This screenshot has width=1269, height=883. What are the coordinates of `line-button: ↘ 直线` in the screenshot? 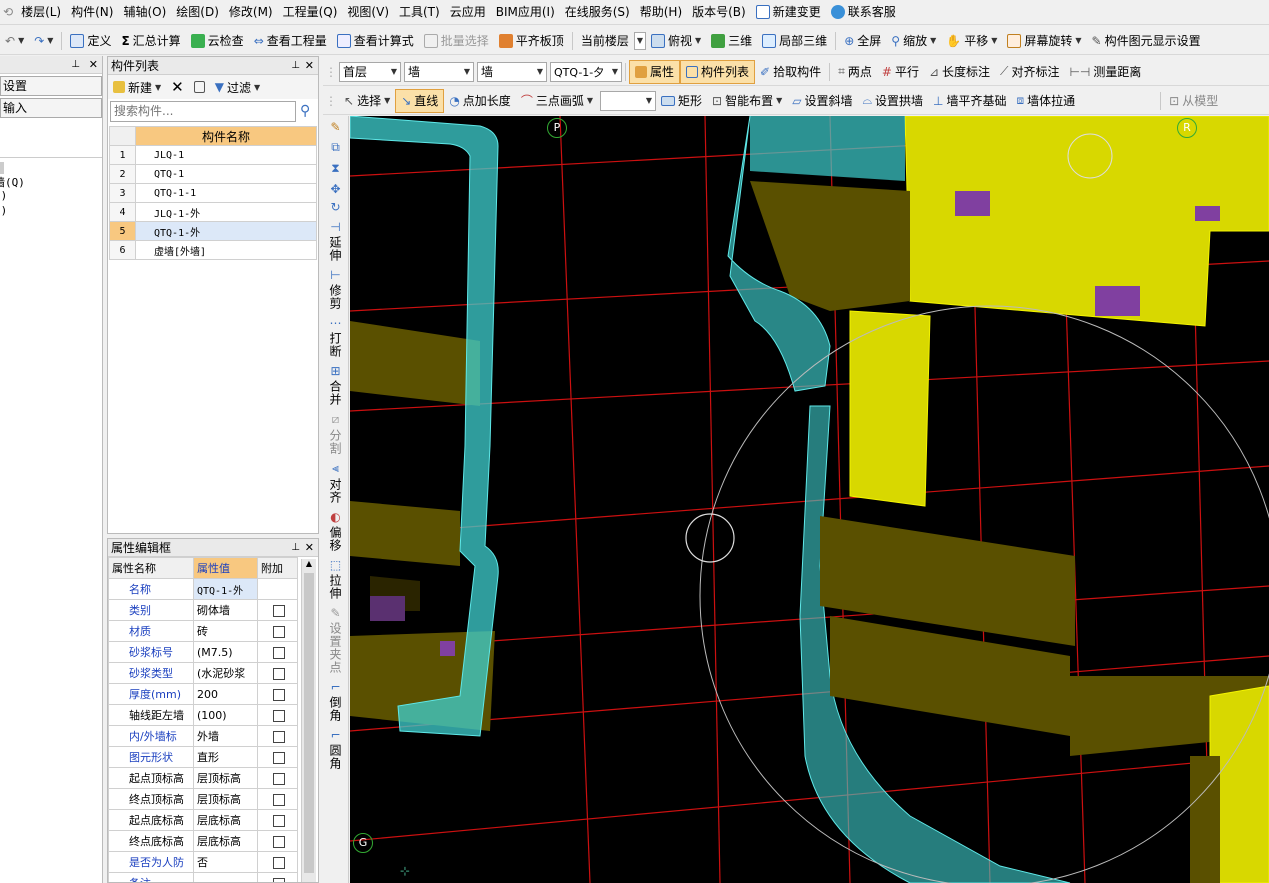 It's located at (420, 100).